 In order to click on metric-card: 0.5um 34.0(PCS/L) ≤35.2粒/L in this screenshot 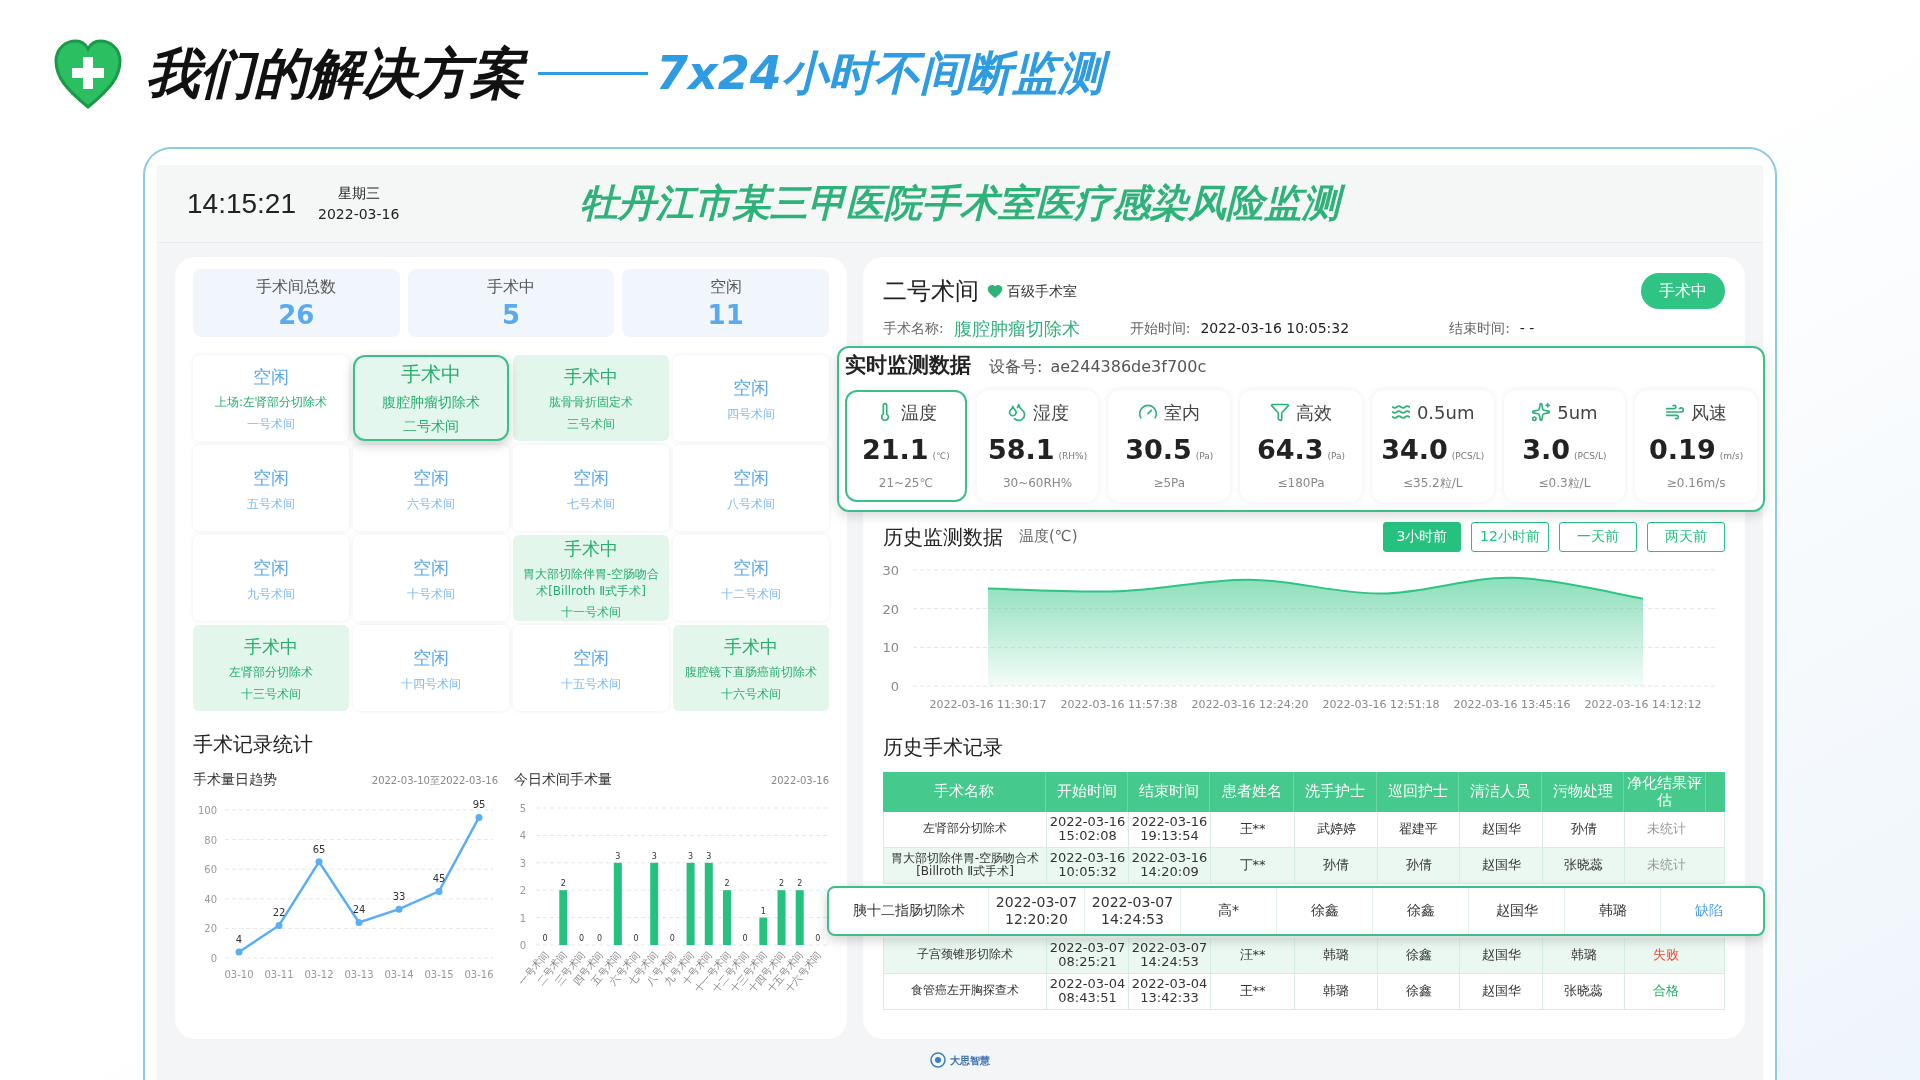, I will do `click(1432, 445)`.